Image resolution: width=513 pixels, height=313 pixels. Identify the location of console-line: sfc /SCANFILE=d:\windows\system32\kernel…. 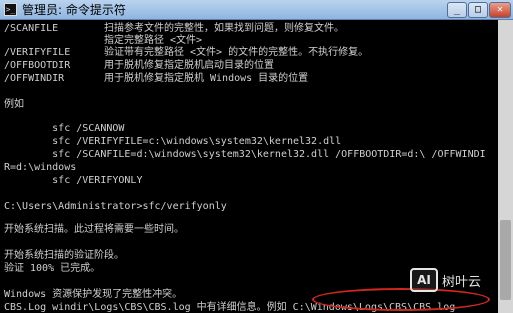
(245, 154).